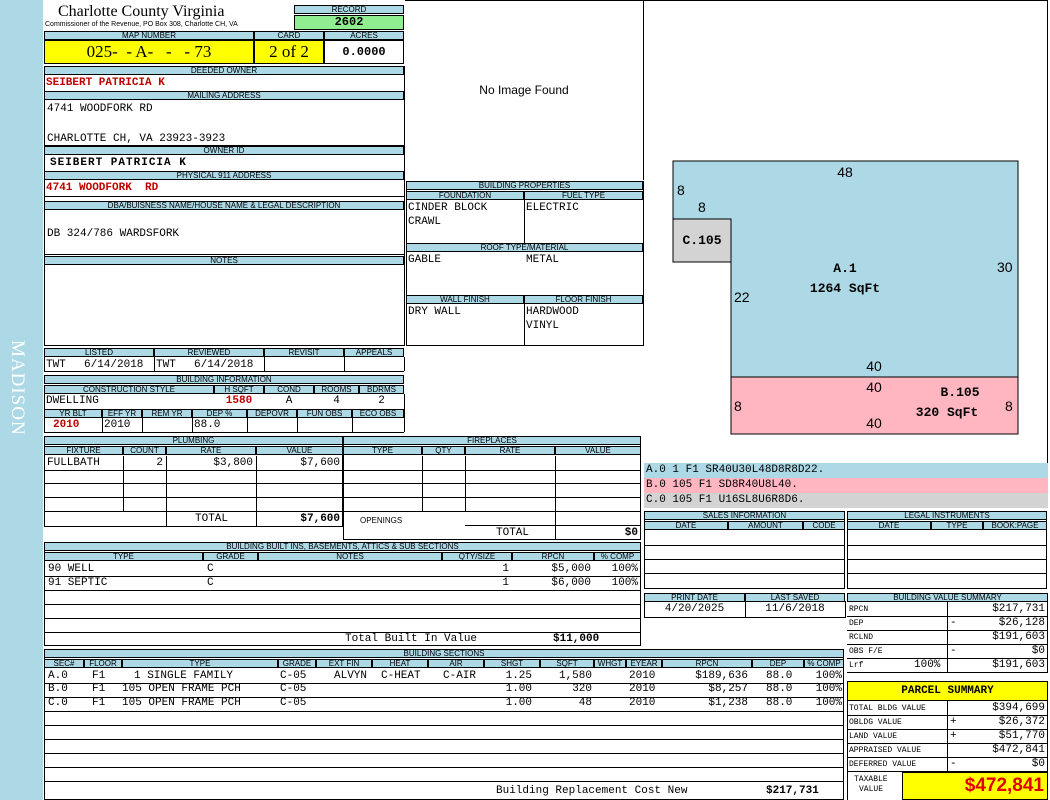  Describe the element at coordinates (349, 9) in the screenshot. I see `record-label: RECORD` at that location.